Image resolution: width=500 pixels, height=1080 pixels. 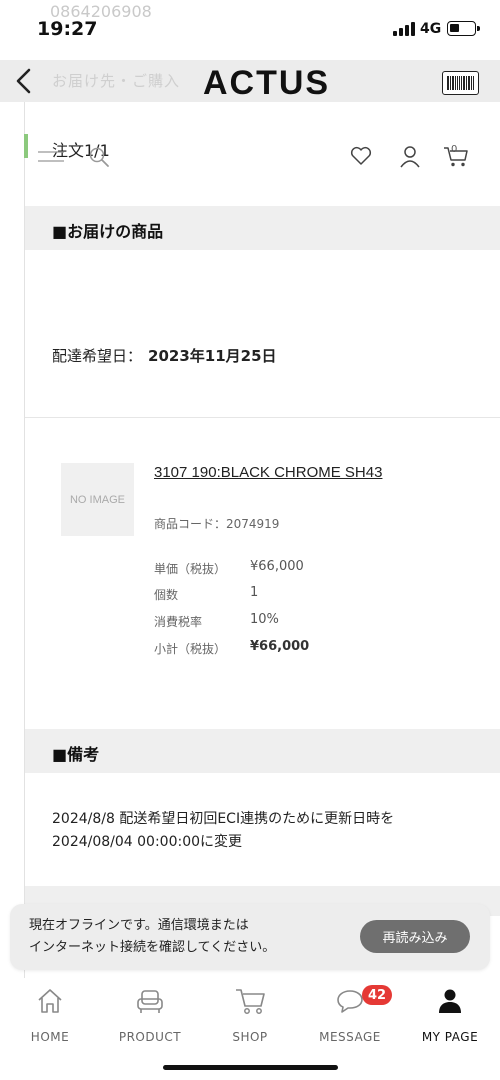 I want to click on status-time: 19:27, so click(x=67, y=29).